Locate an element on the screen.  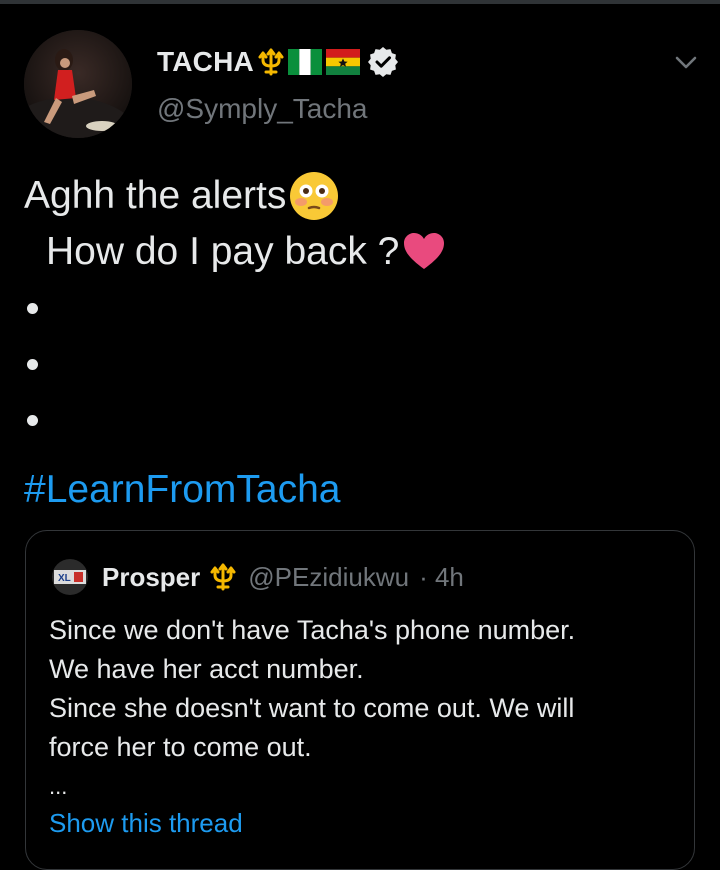
author-name-row: TACHA is located at coordinates (277, 62).